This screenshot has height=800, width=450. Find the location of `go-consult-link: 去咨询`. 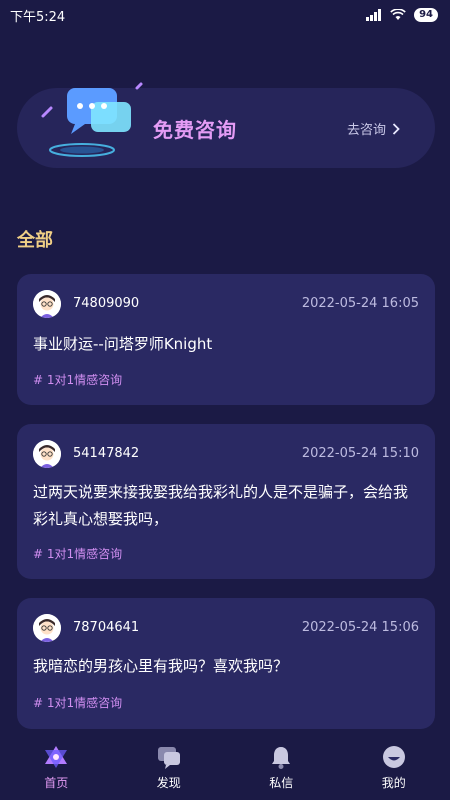

go-consult-link: 去咨询 is located at coordinates (373, 128).